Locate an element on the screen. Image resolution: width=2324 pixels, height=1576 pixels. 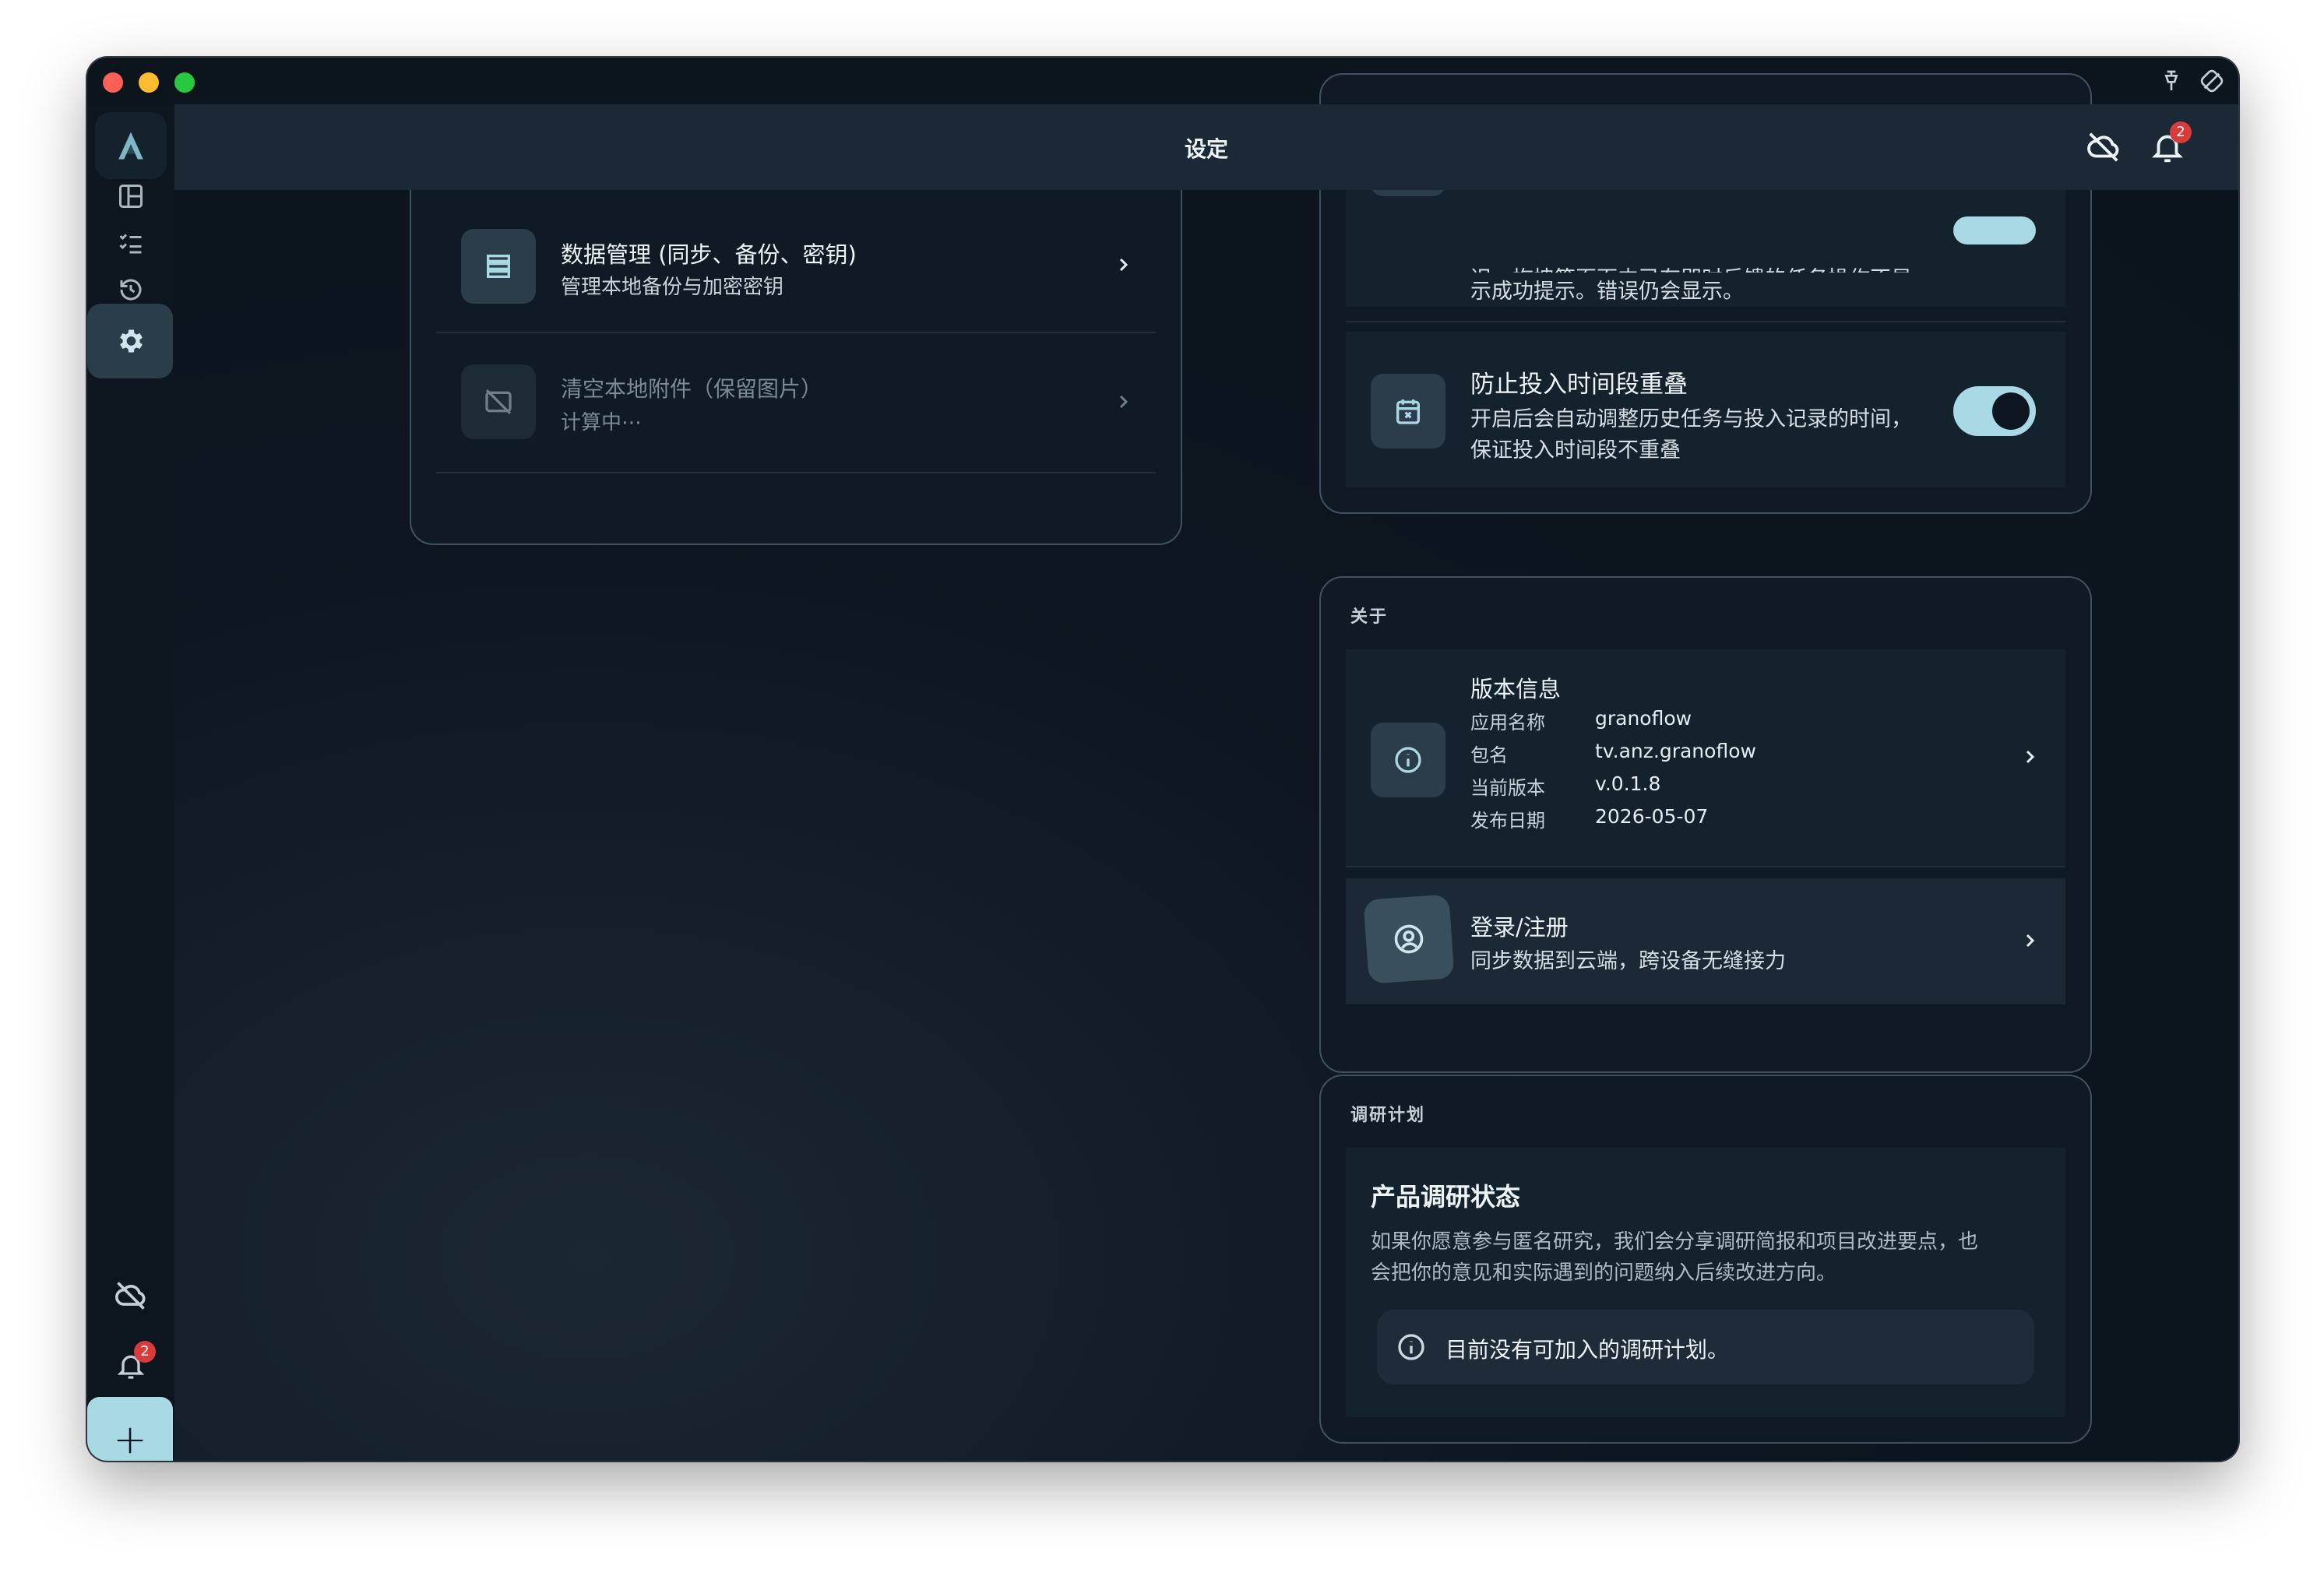
data-management-title: 数据管理 (同步、备份、密钥) is located at coordinates (709, 254).